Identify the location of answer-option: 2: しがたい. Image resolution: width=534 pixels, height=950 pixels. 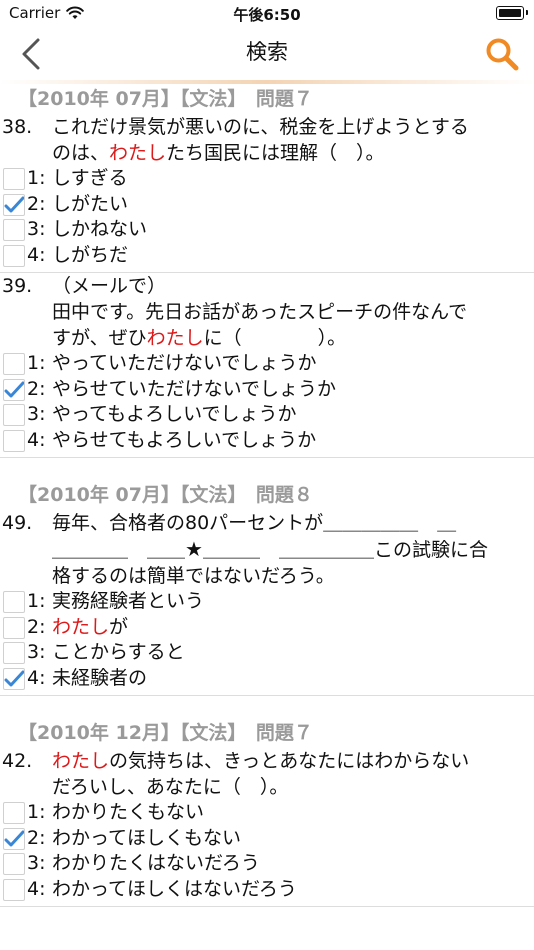
(267, 205).